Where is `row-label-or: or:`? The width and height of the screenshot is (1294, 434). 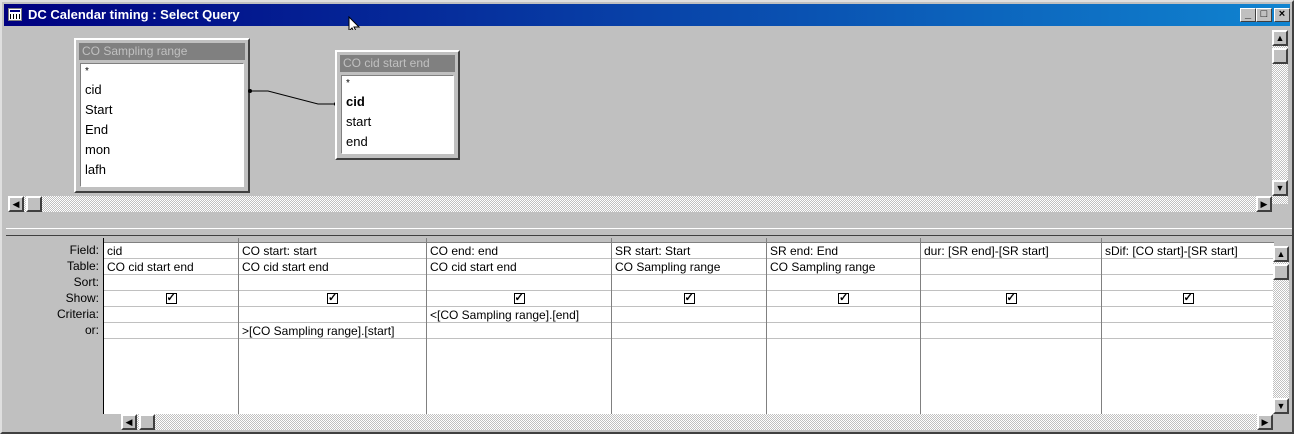 row-label-or: or: is located at coordinates (91, 330).